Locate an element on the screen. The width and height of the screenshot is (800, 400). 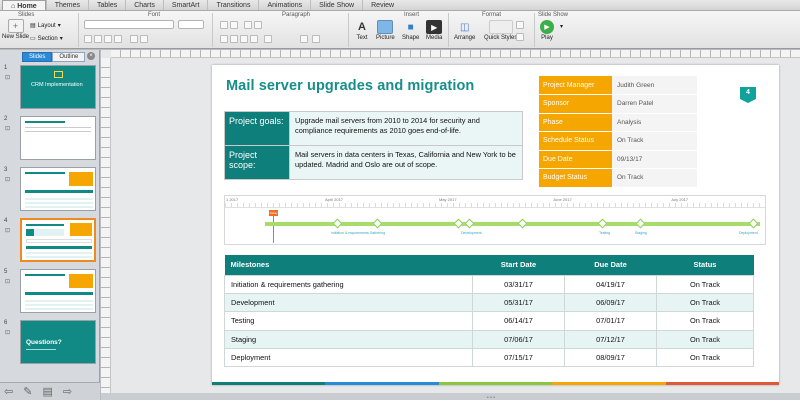
arrange-button: ◫ Arrange is located at coordinates (464, 31).